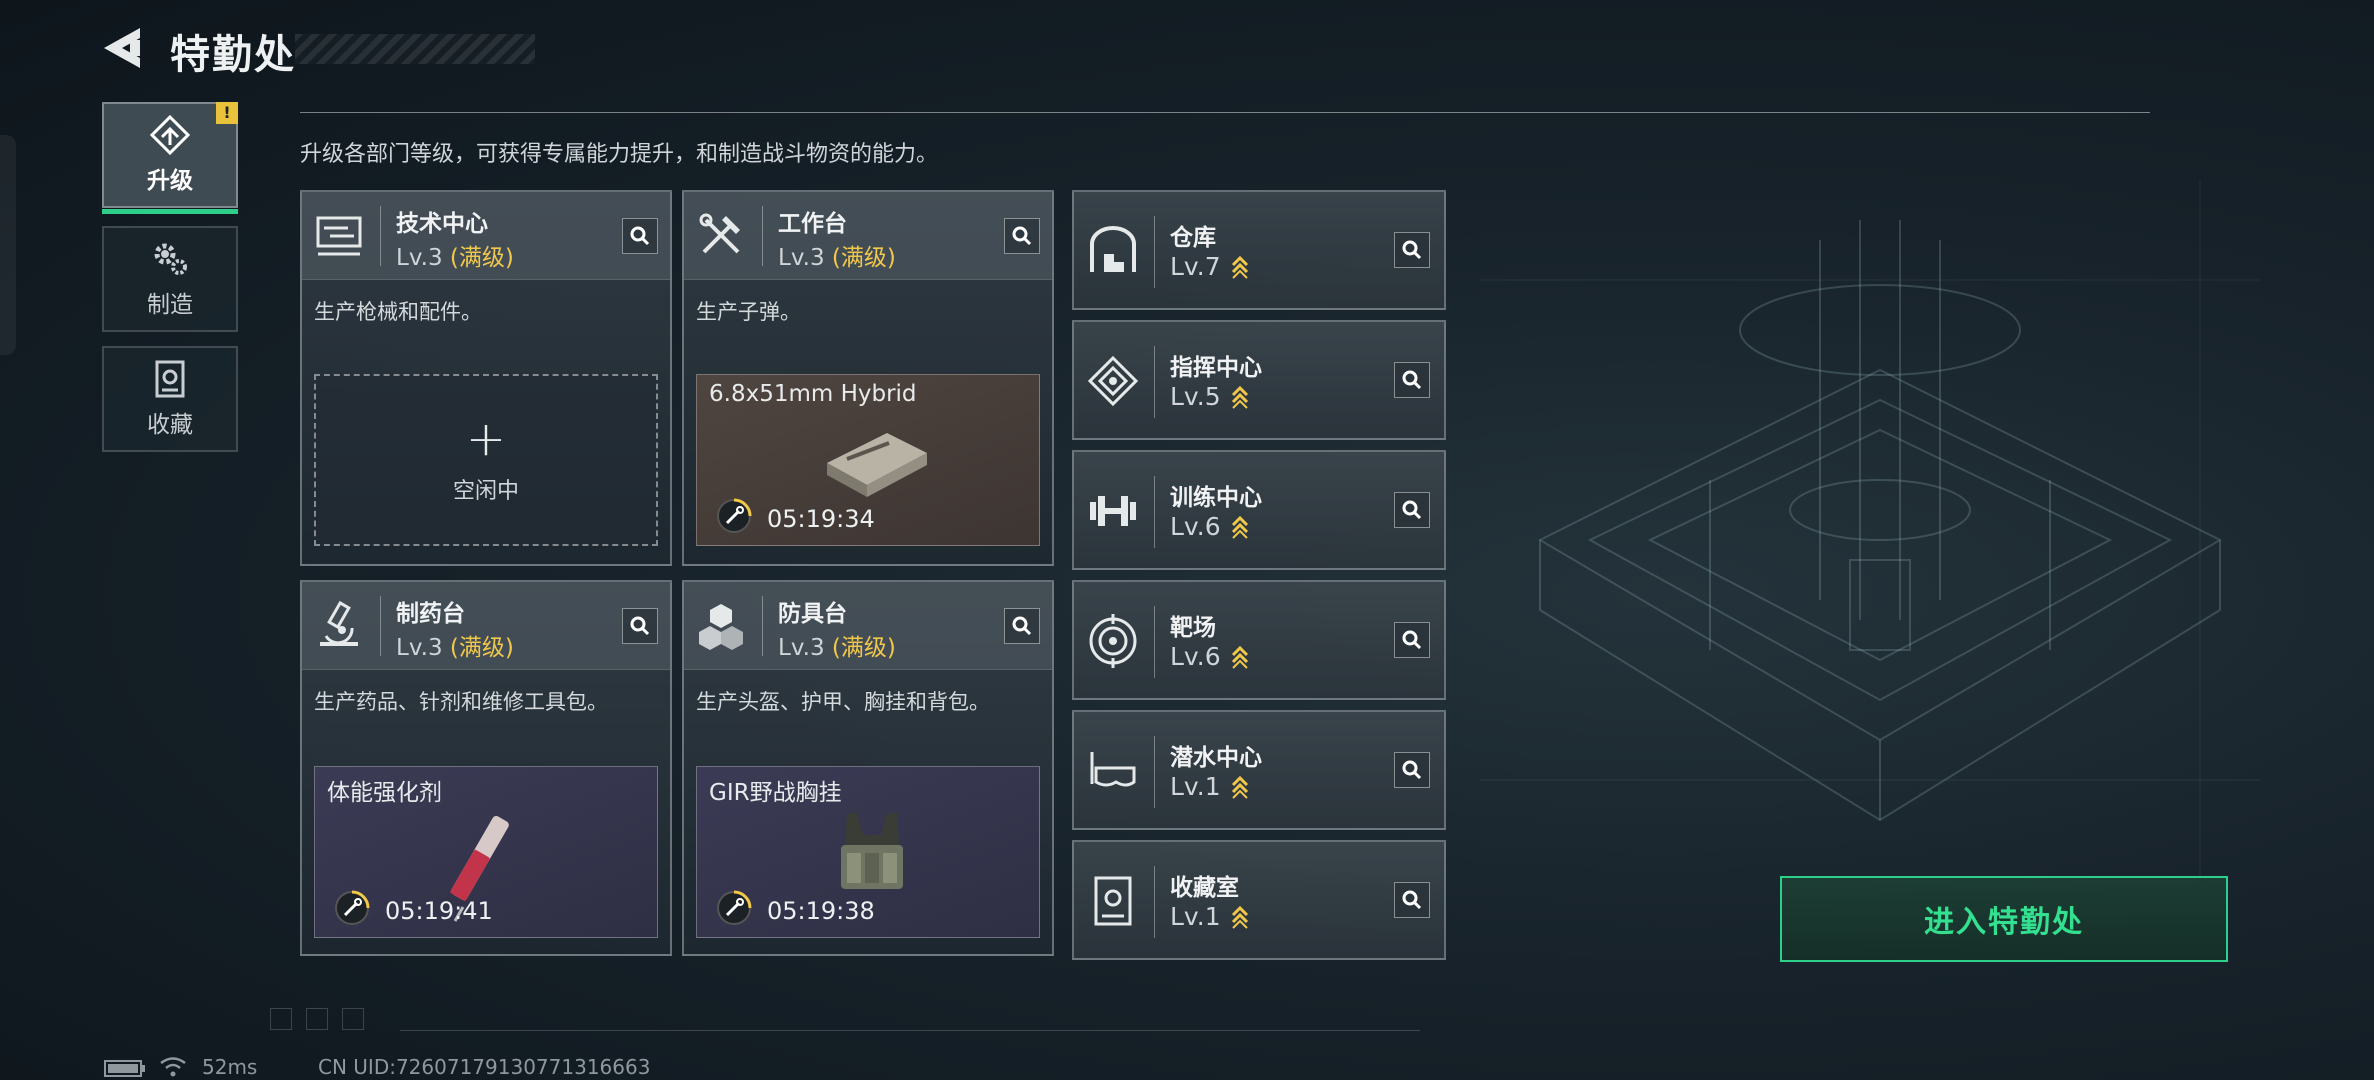  Describe the element at coordinates (439, 911) in the screenshot. I see `crafting-timer: 05:19:41` at that location.